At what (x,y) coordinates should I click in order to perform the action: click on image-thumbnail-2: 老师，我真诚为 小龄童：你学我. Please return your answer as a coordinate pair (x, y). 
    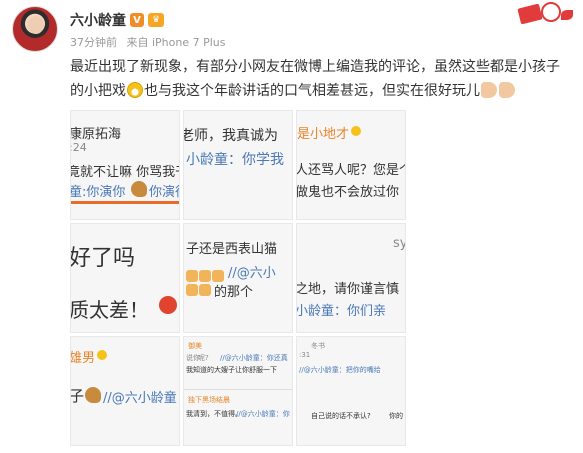
    Looking at the image, I should click on (238, 165).